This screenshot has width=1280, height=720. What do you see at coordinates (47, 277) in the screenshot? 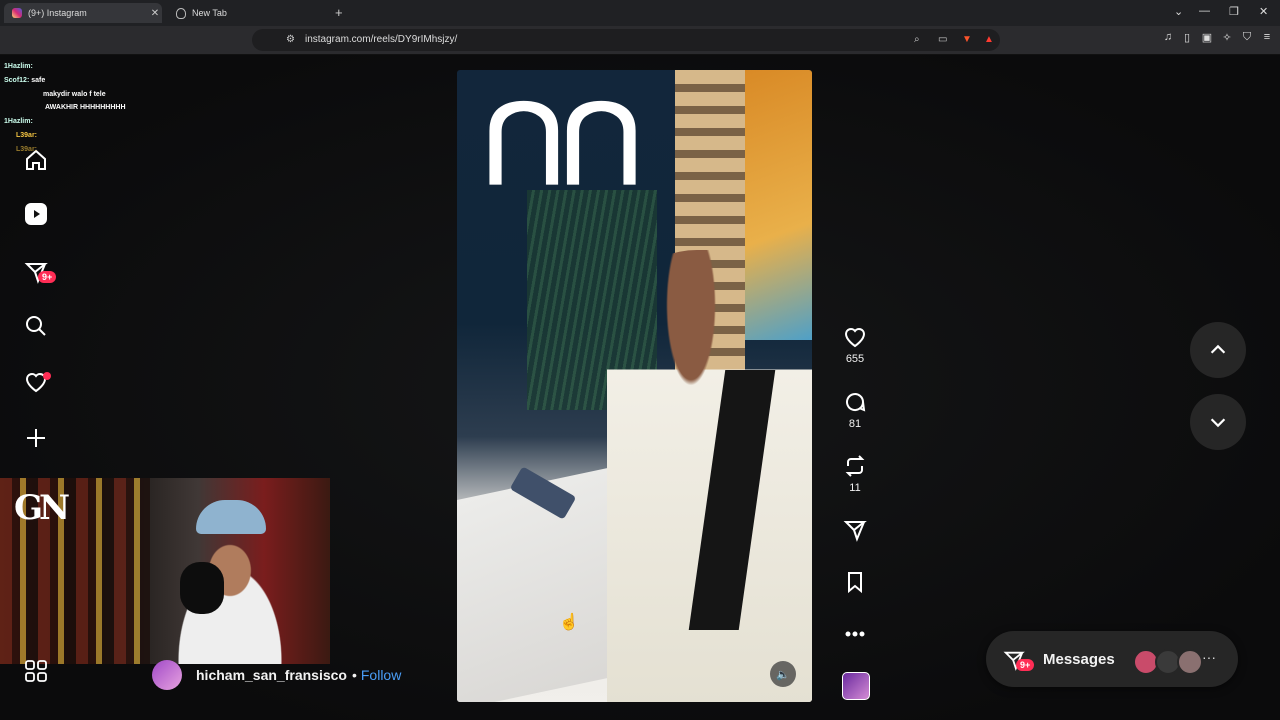
I see `direct-badge: 9+` at bounding box center [47, 277].